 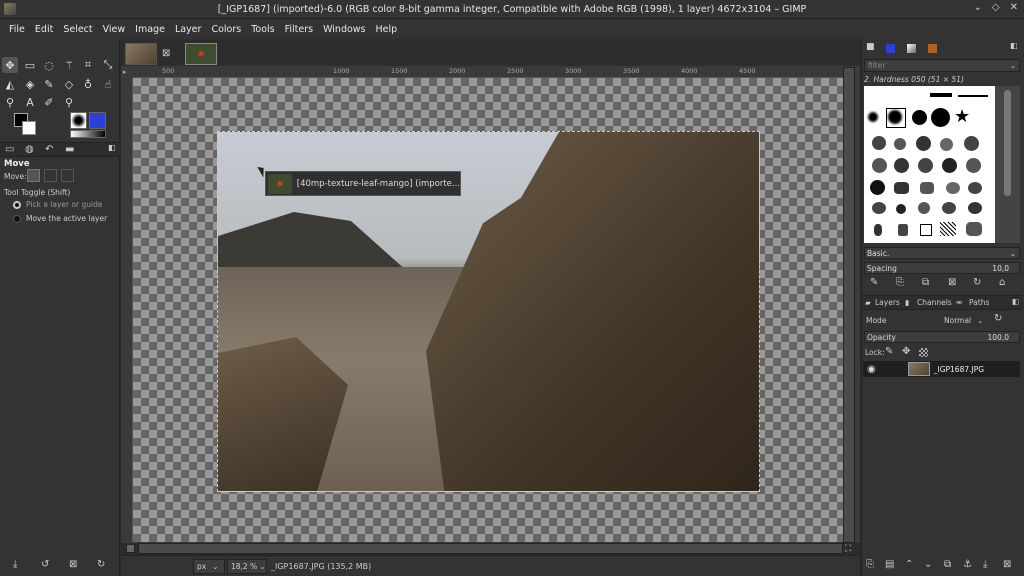 I want to click on fuzzy-select-tool-icon: ⚚, so click(x=69, y=65).